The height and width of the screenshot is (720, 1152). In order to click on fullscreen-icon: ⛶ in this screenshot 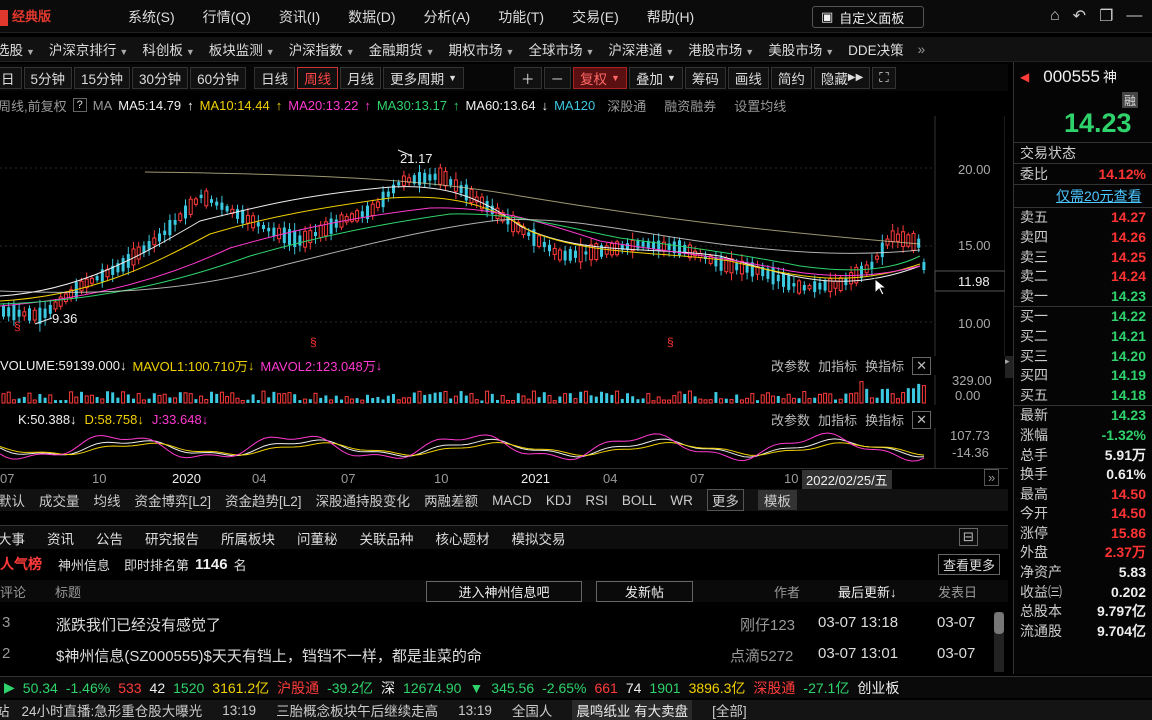, I will do `click(884, 77)`.